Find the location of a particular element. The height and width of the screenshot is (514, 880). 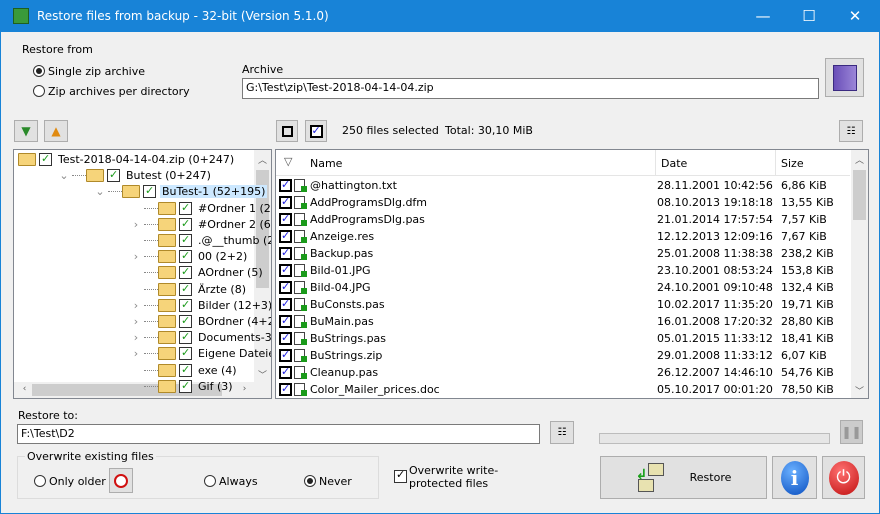

scroll-right-icon: › is located at coordinates (244, 389).